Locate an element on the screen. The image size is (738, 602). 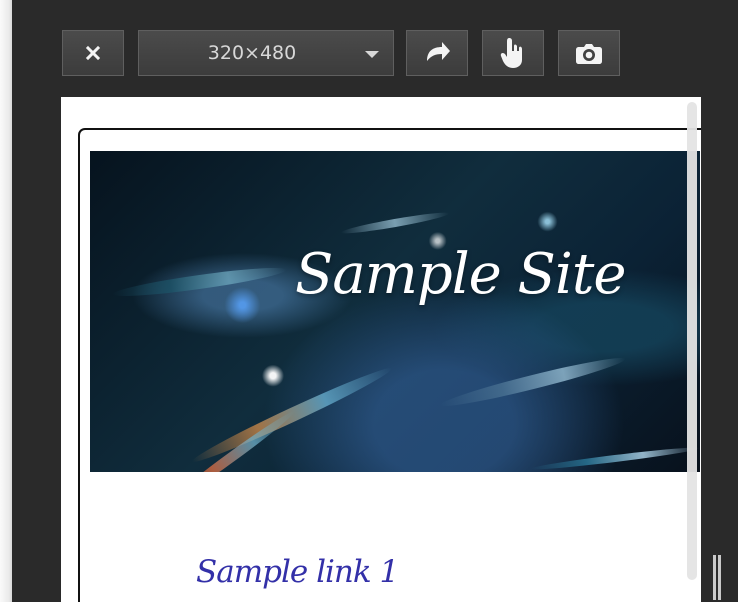
viewport-resize-grip is located at coordinates (718, 577).